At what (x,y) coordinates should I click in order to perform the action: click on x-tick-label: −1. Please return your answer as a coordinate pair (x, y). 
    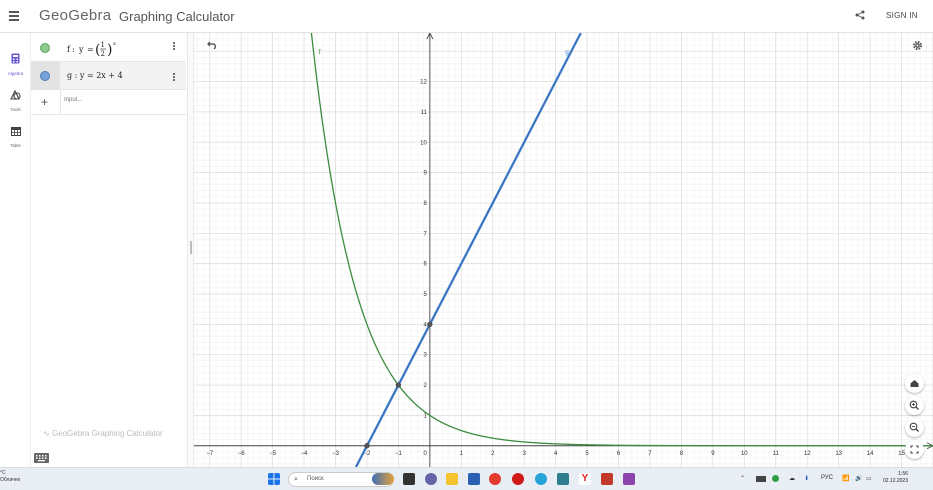
    Looking at the image, I should click on (399, 454).